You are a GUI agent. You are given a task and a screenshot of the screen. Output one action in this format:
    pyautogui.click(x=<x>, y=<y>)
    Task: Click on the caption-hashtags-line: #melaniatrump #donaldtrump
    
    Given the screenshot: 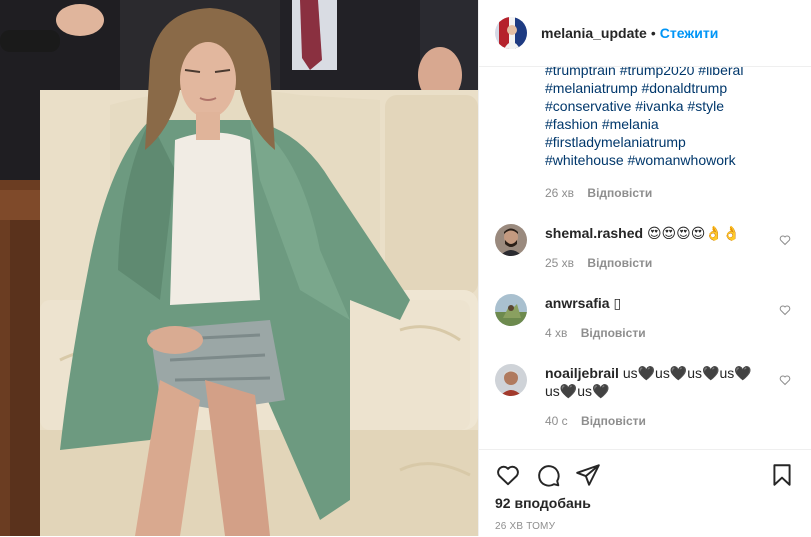 What is the action you would take?
    pyautogui.click(x=670, y=88)
    